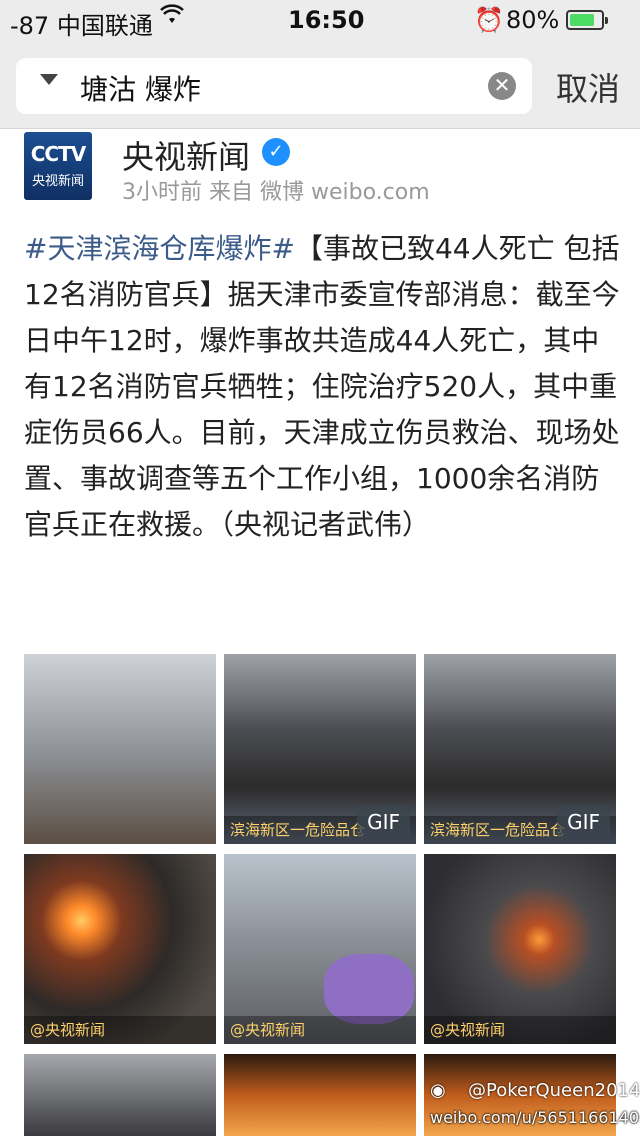 The width and height of the screenshot is (640, 1136). Describe the element at coordinates (326, 20) in the screenshot. I see `clock: 16:50` at that location.